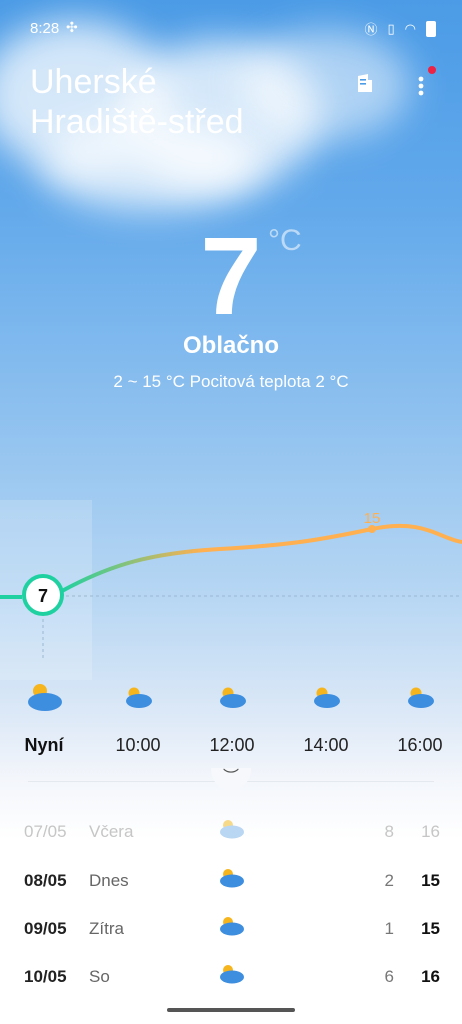 The height and width of the screenshot is (1024, 462). Describe the element at coordinates (44, 718) in the screenshot. I see `hour-item-now: Nyní` at that location.